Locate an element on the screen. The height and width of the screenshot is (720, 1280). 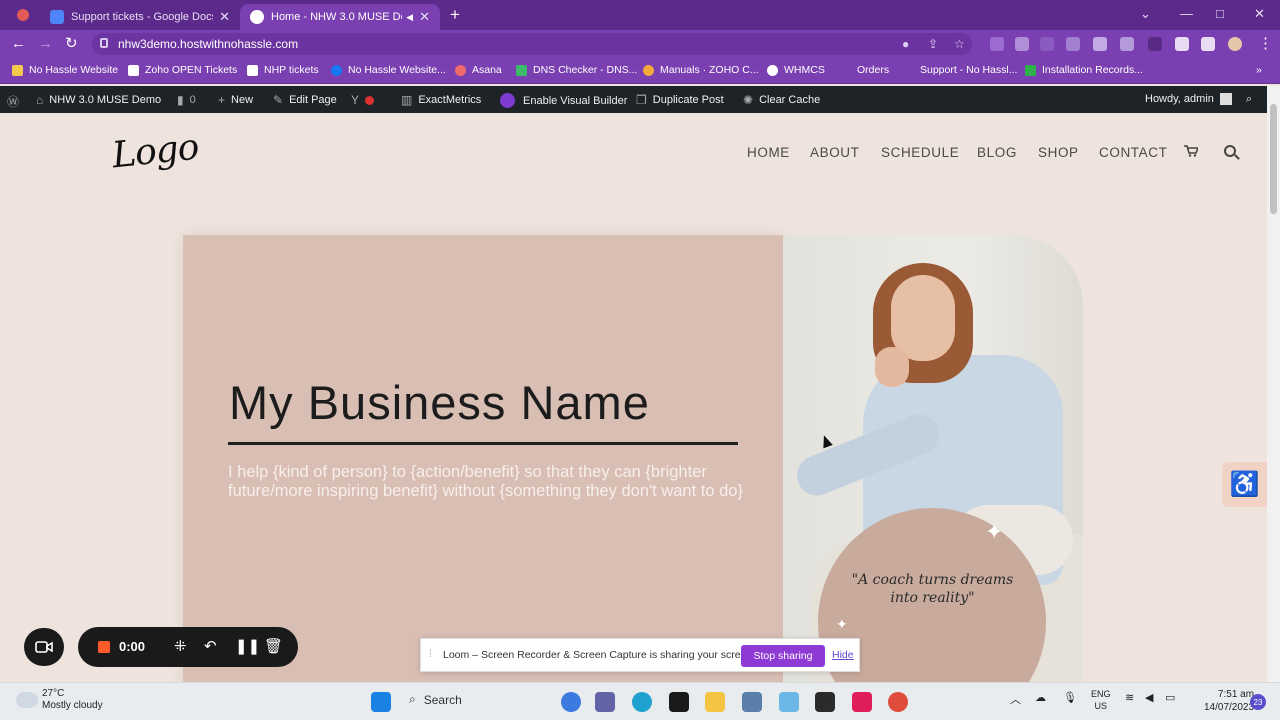
tab-search-icon: ⌄ is located at coordinates (1145, 14).